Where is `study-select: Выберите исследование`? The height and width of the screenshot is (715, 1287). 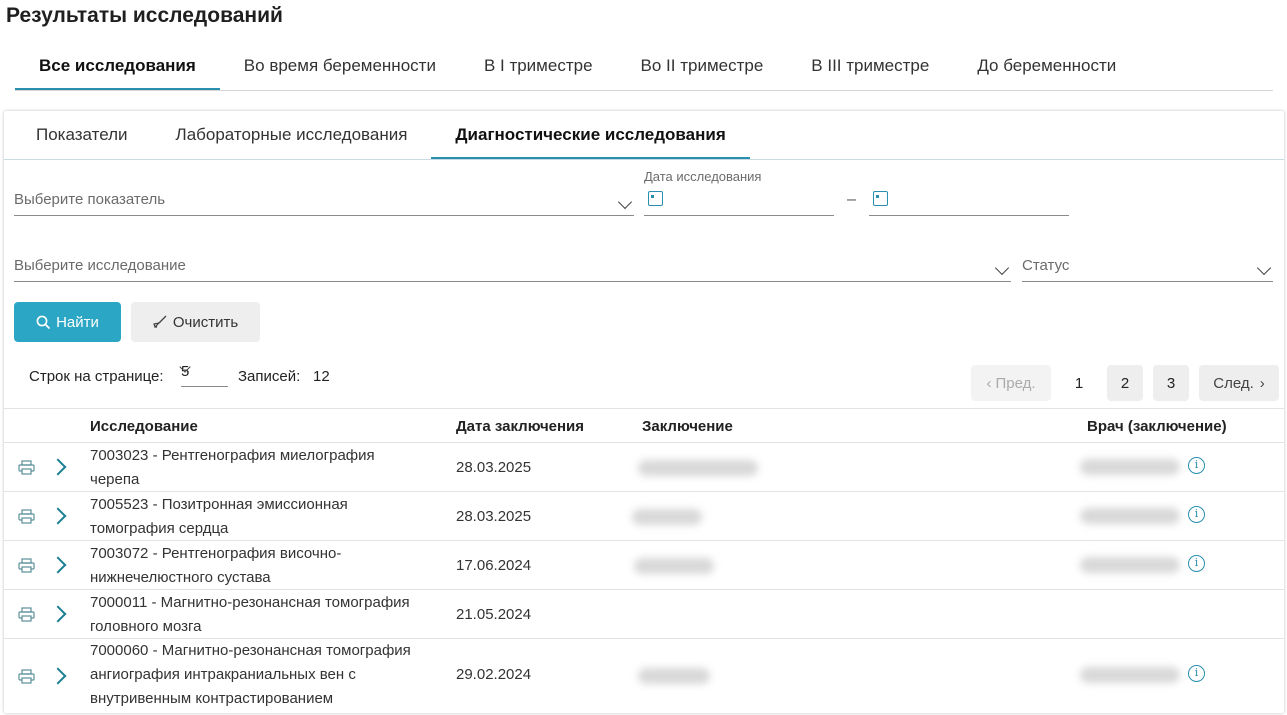
study-select: Выберите исследование is located at coordinates (512, 265).